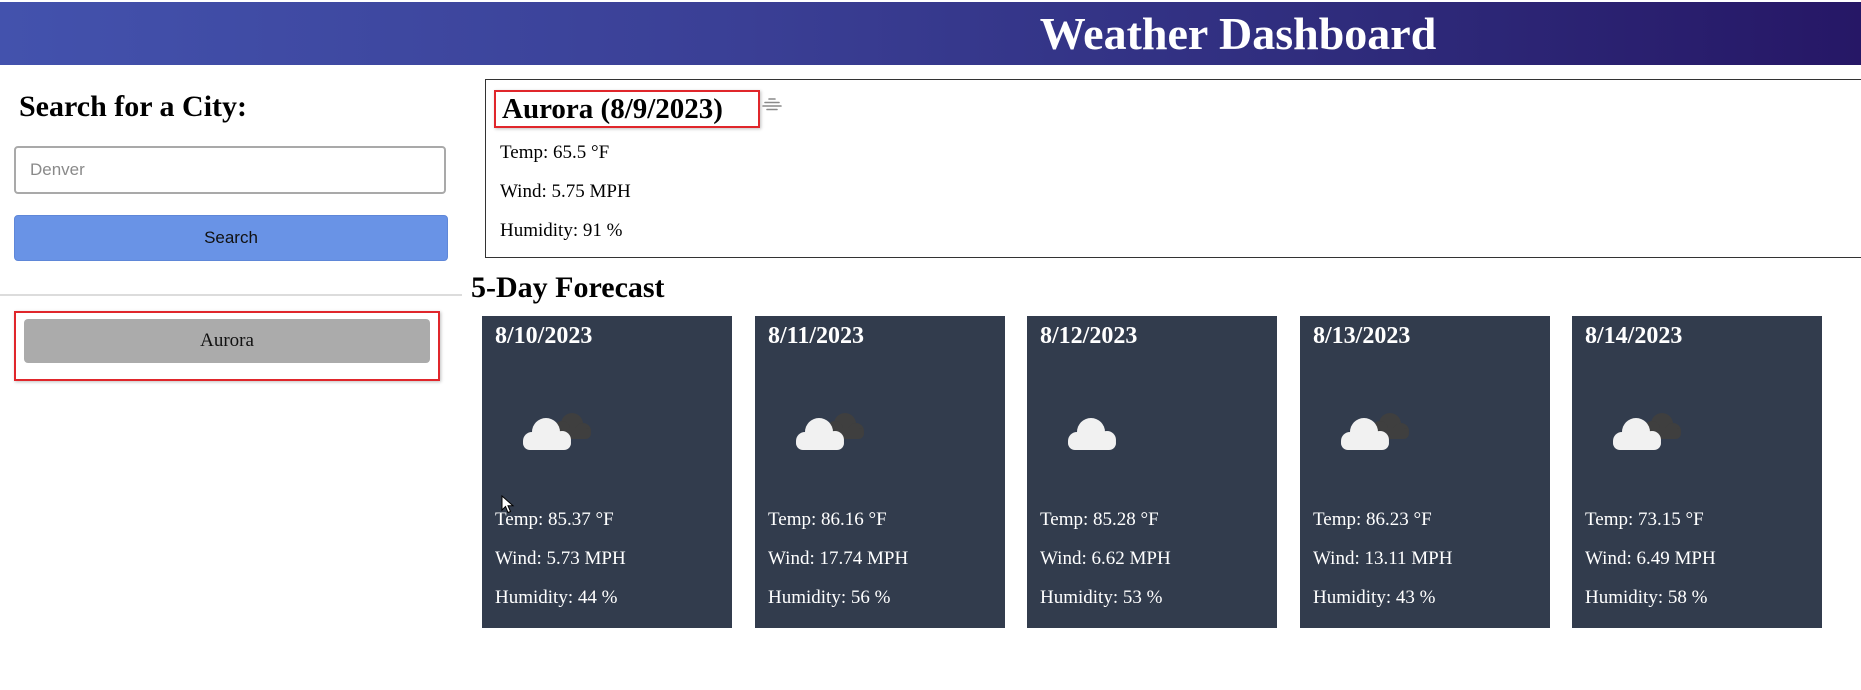 This screenshot has height=690, width=1861. I want to click on forecast-date: 8/10/2023, so click(544, 336).